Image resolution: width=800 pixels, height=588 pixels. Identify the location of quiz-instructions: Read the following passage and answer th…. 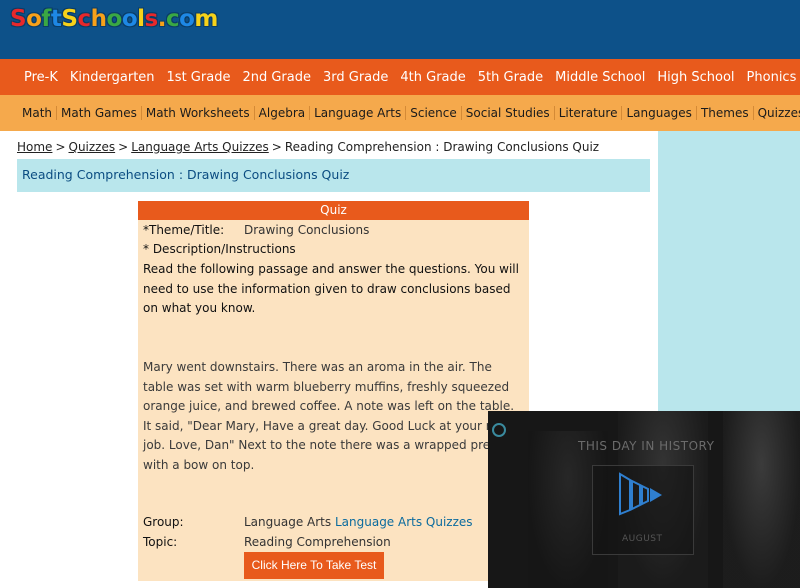
(331, 288).